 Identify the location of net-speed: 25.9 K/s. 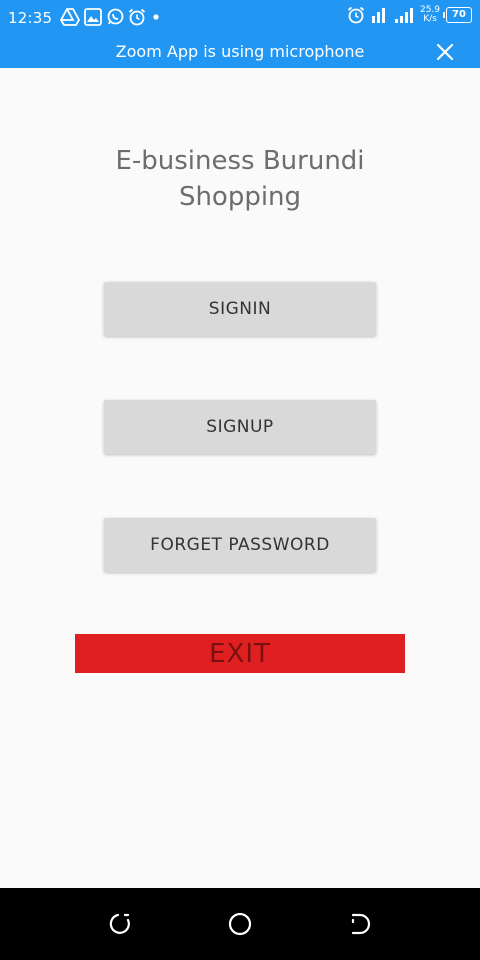
(430, 15).